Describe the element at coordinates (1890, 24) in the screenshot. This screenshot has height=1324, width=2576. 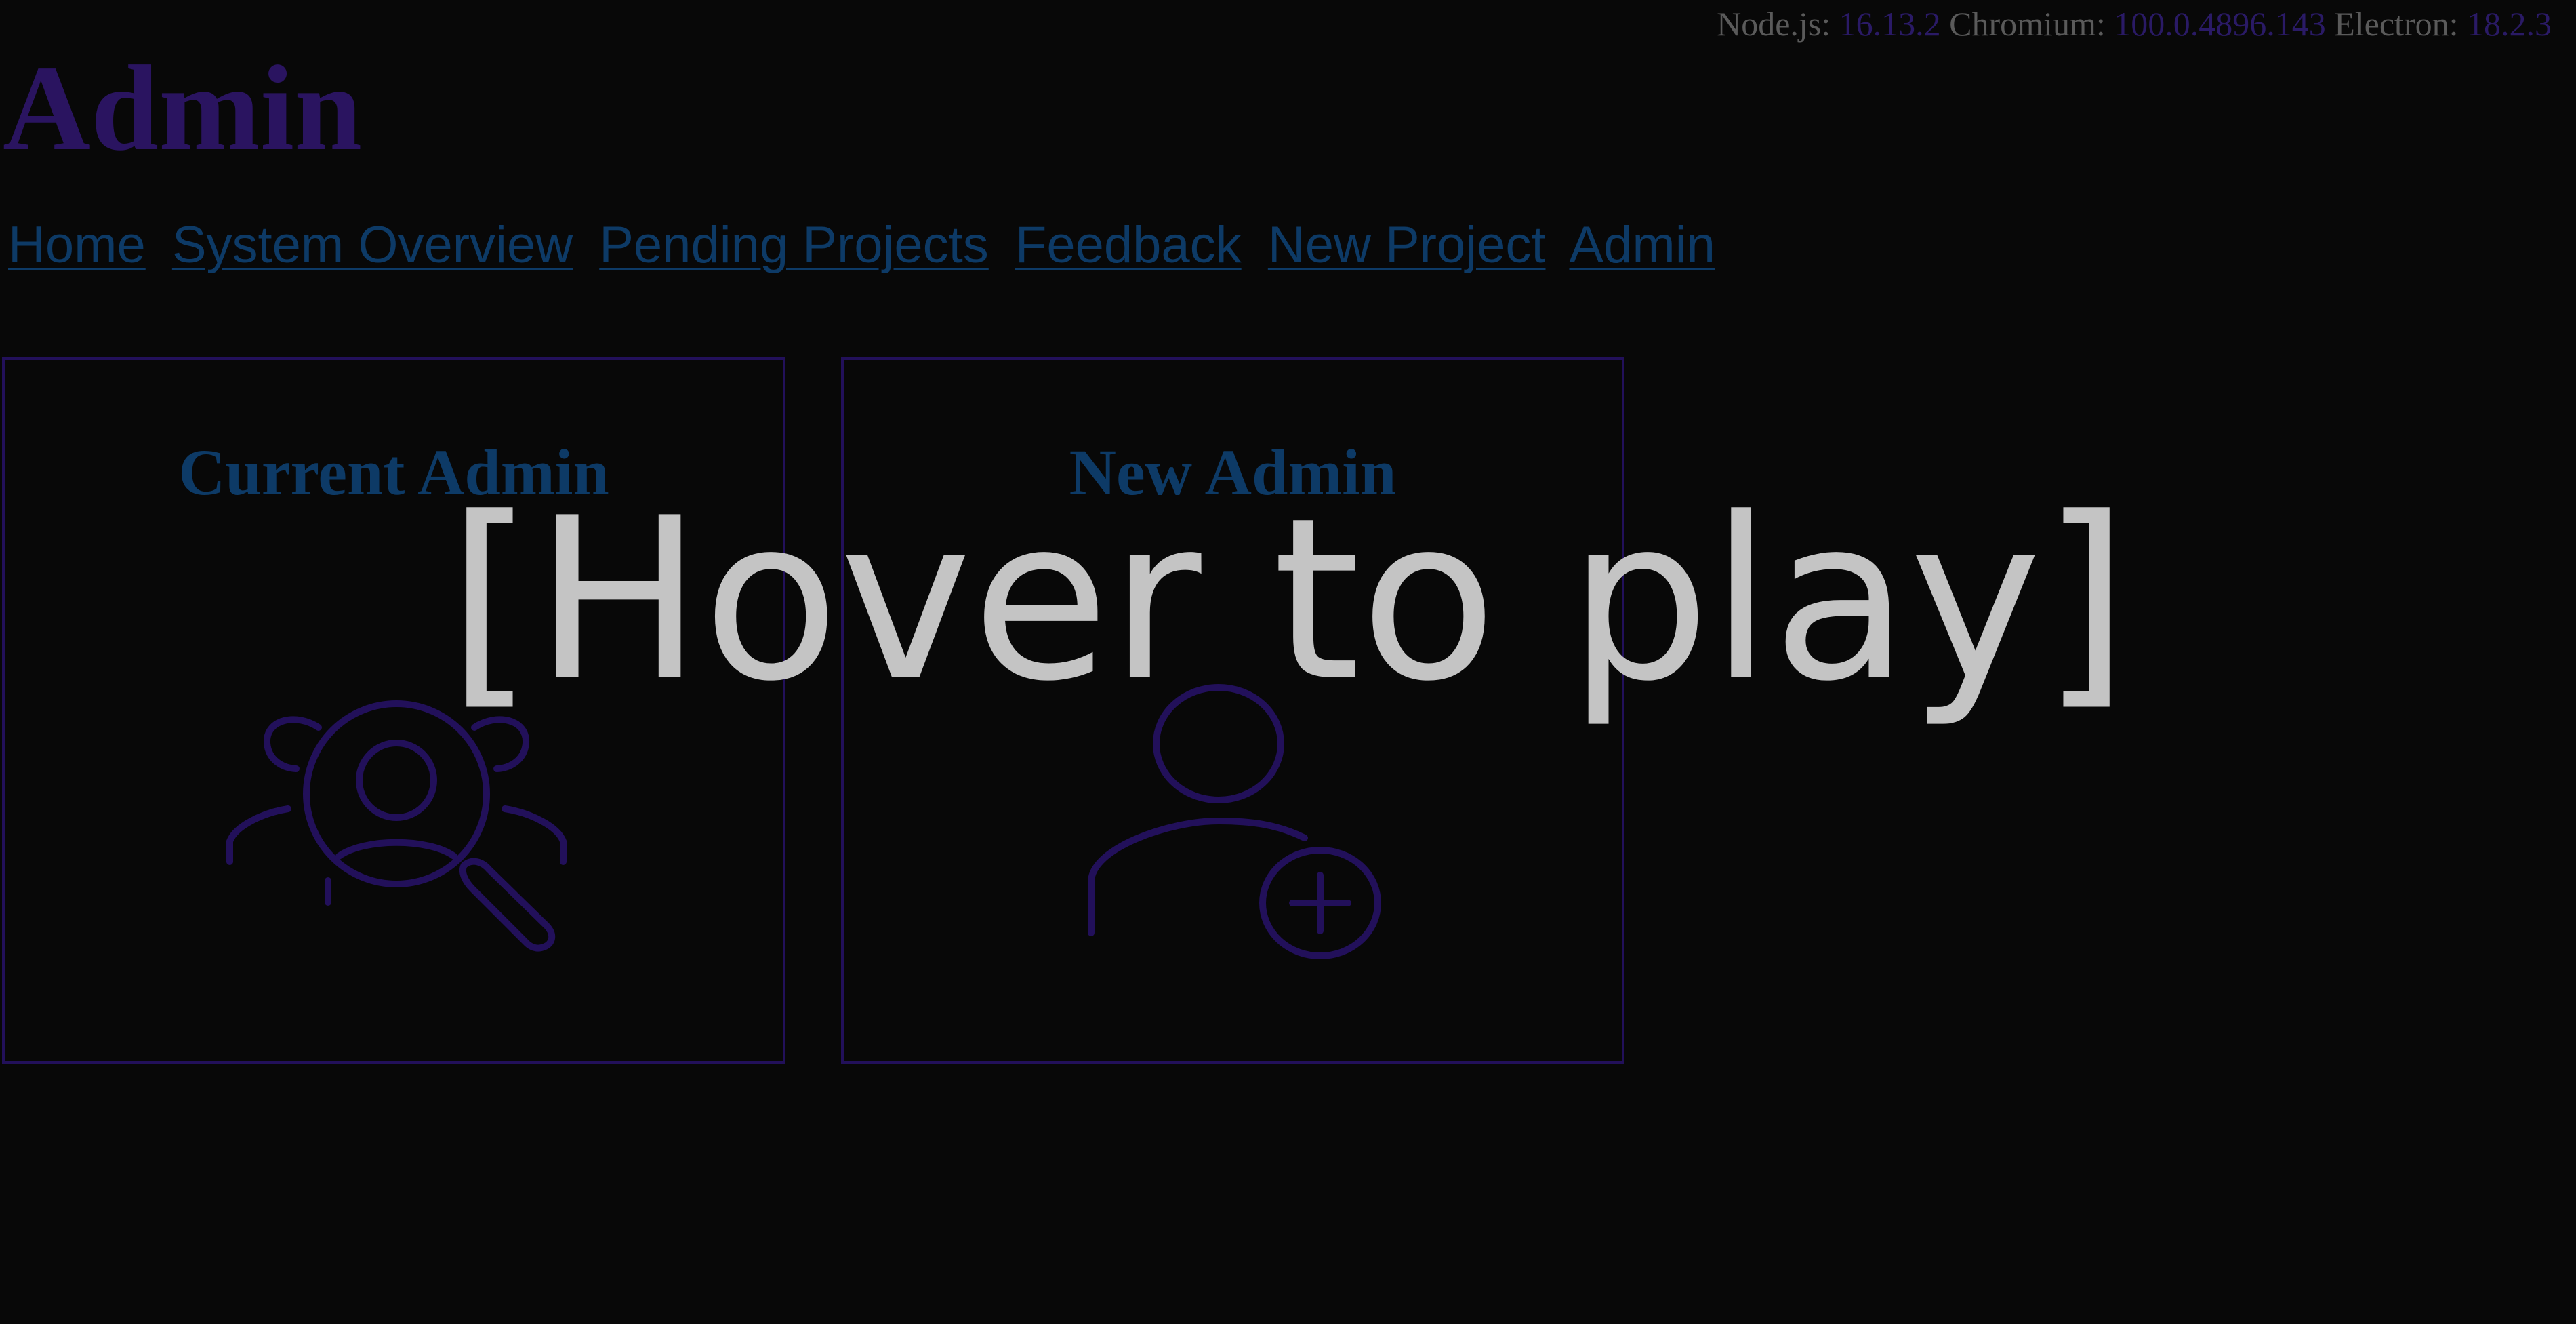
I see `node-version: 16.13.2` at that location.